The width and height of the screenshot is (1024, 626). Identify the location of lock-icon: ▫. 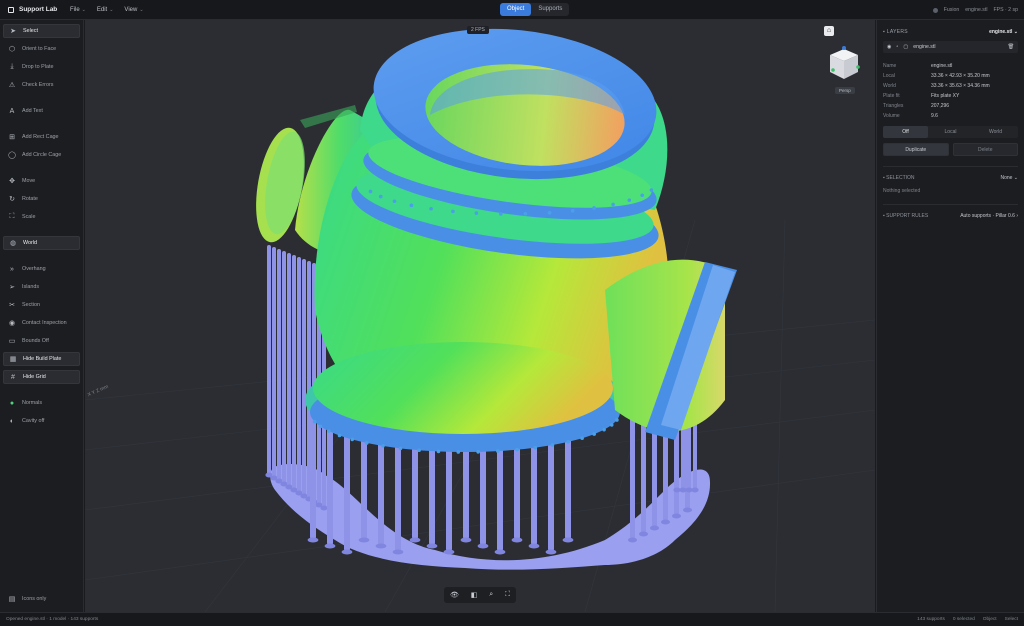
(898, 47).